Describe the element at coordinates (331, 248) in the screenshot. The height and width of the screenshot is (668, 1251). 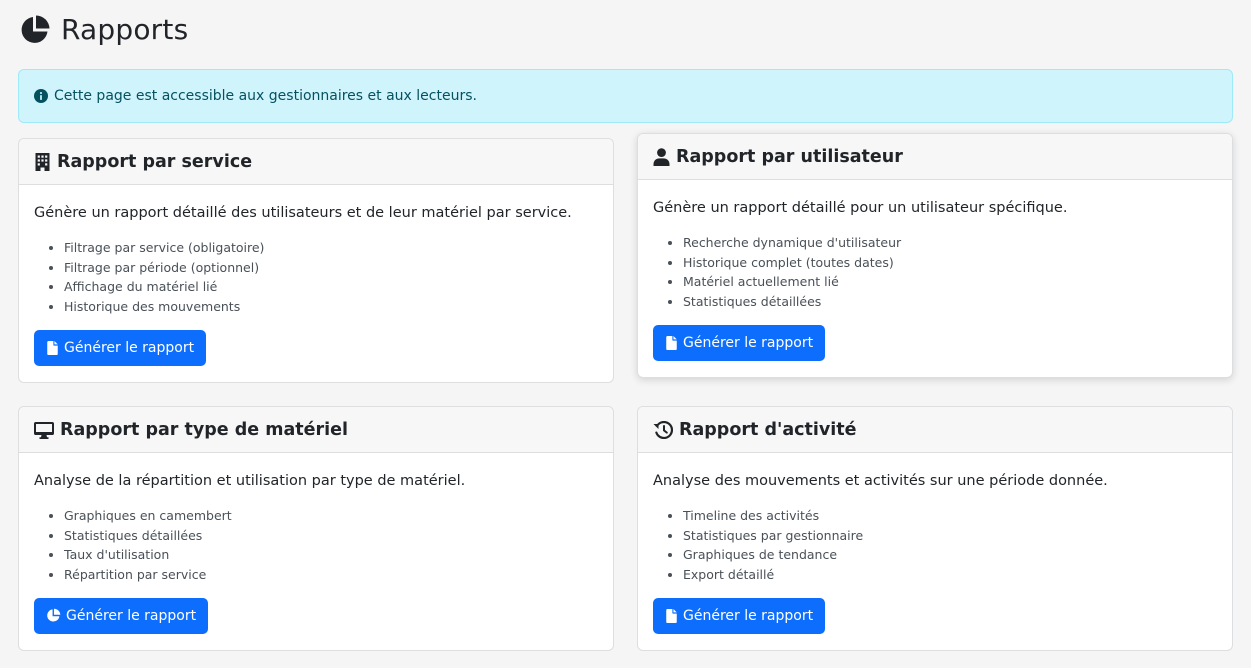
I see `list-item: Filtrage par service (obligatoire)` at that location.